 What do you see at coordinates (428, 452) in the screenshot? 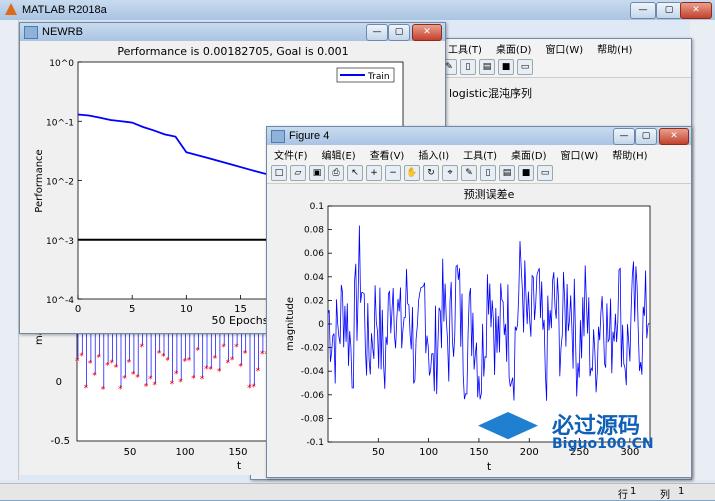
I see `figure4-xtick-label: 100` at bounding box center [428, 452].